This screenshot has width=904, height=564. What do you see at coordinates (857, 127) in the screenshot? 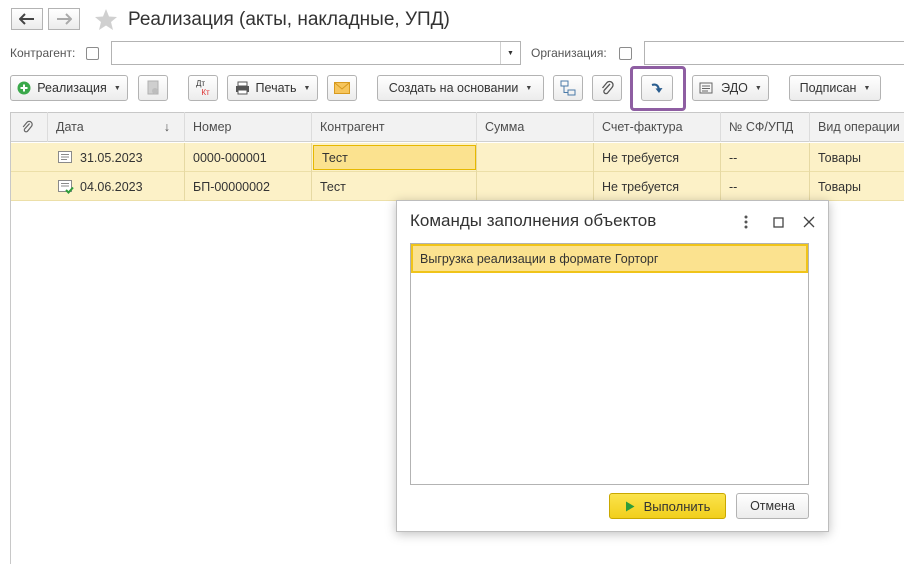
I see `column-header-operation: Вид операции` at bounding box center [857, 127].